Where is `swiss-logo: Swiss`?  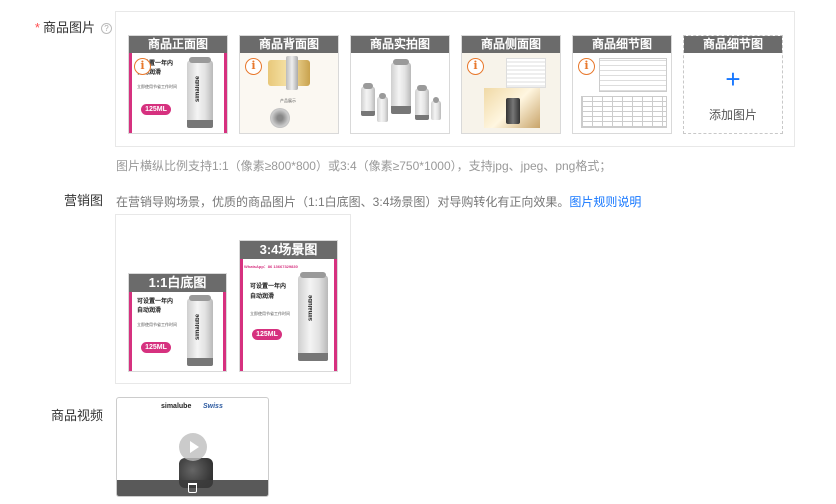
swiss-logo: Swiss is located at coordinates (213, 406).